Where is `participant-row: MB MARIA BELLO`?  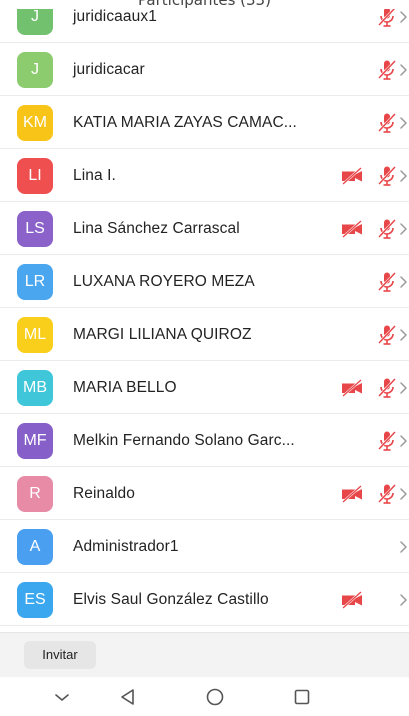
participant-row: MB MARIA BELLO is located at coordinates (204, 387).